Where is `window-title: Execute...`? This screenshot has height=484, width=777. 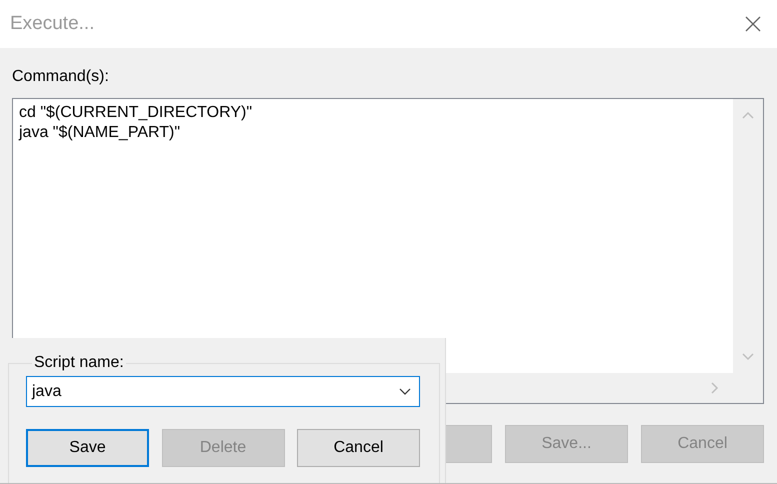 window-title: Execute... is located at coordinates (52, 24).